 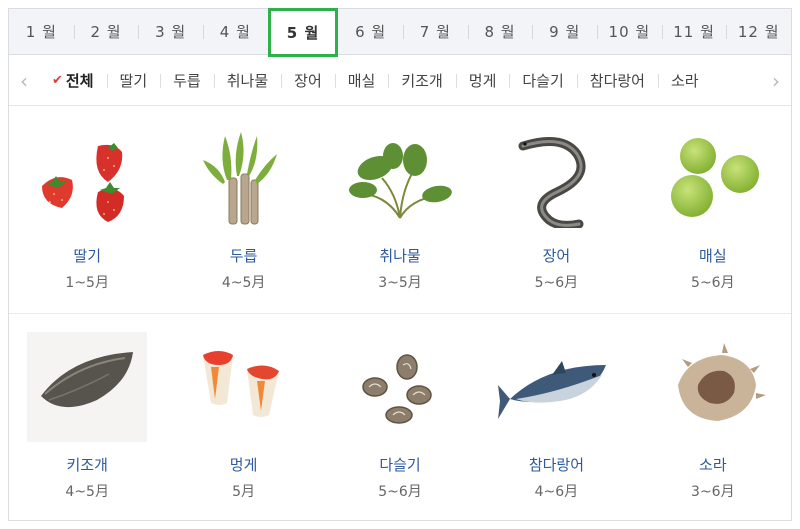 What do you see at coordinates (106, 31) in the screenshot?
I see `tab-month-2: 2 월` at bounding box center [106, 31].